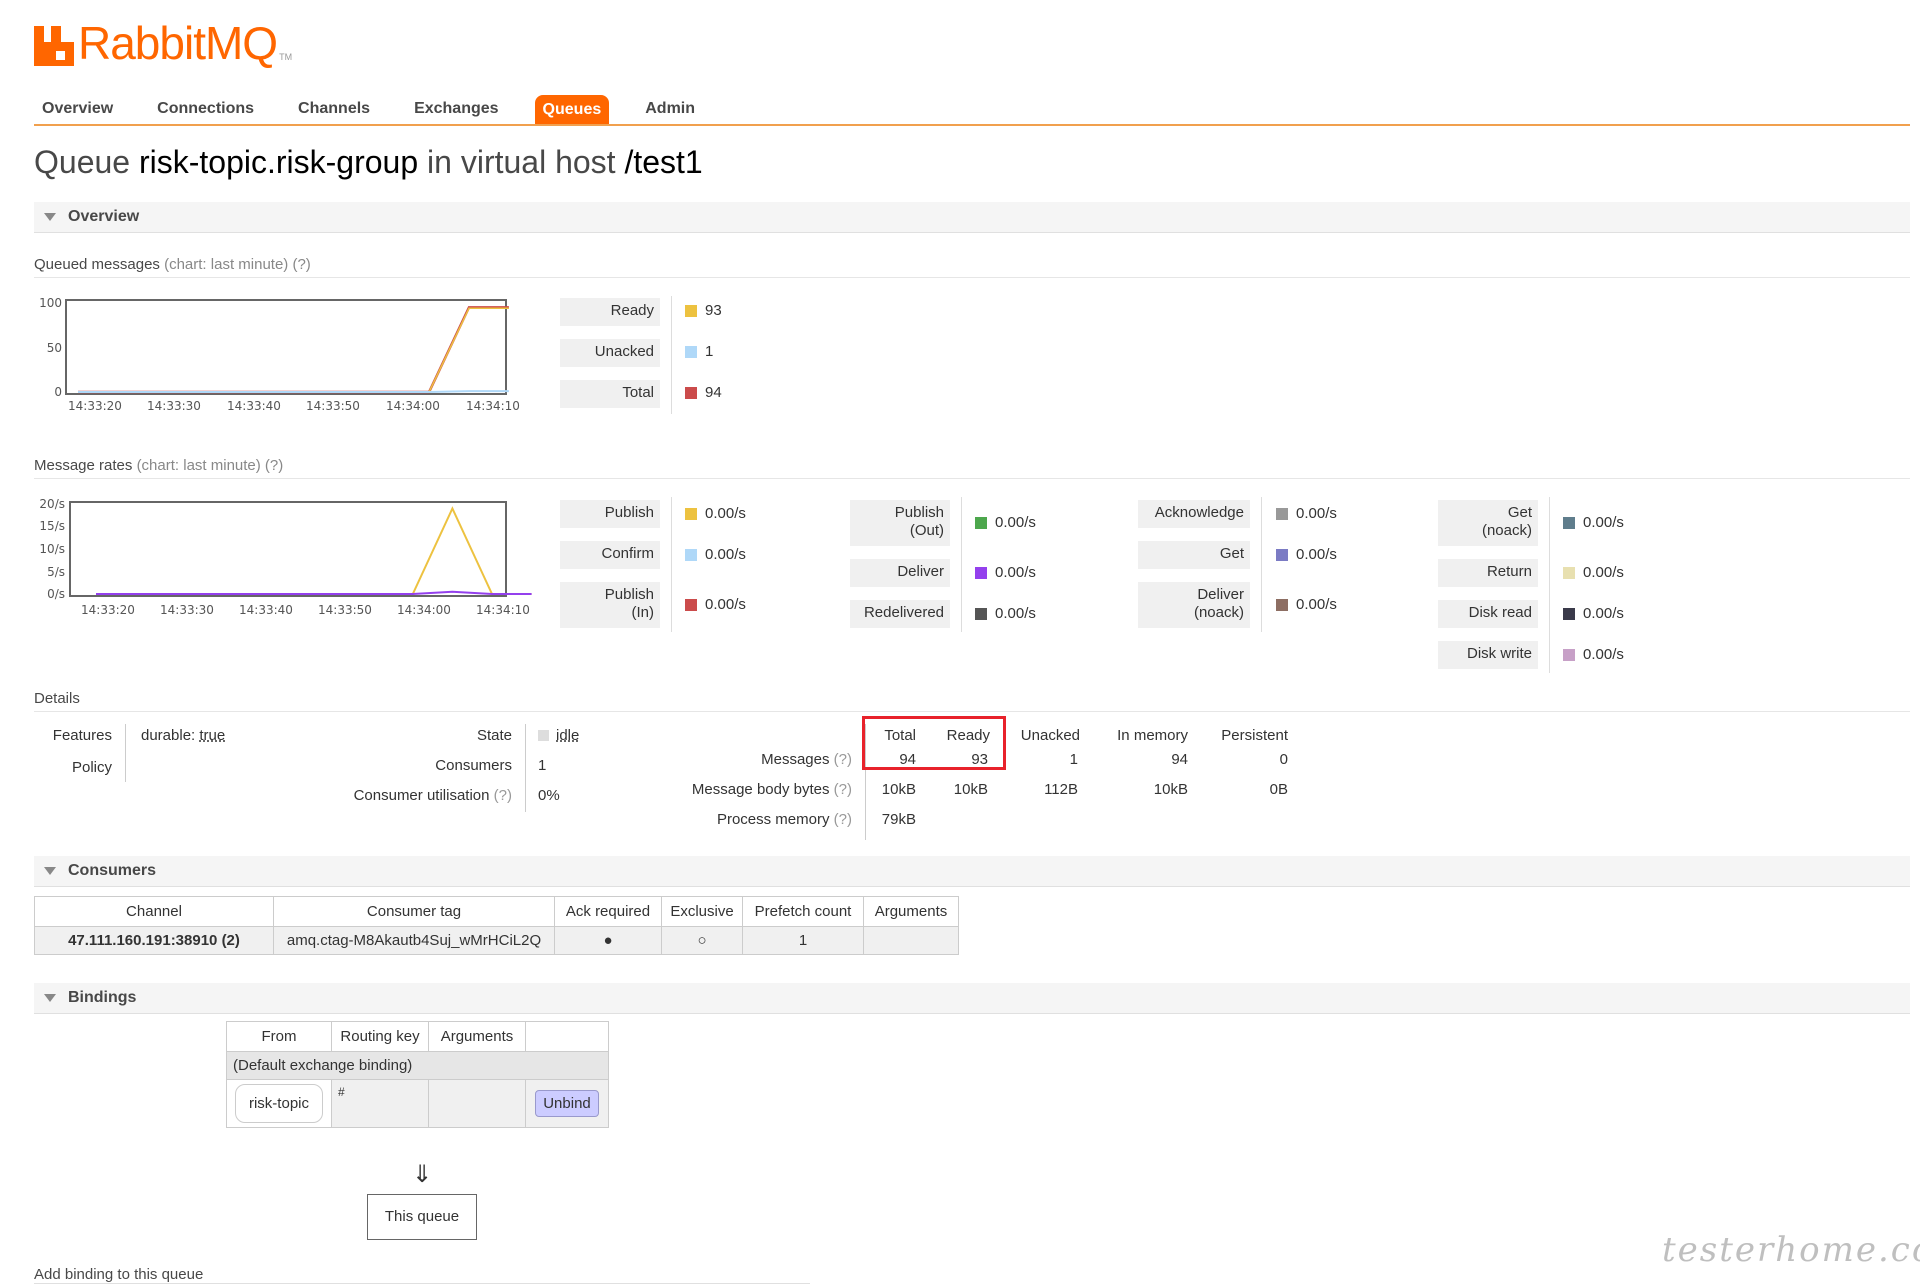 The width and height of the screenshot is (1920, 1285). What do you see at coordinates (972, 871) in the screenshot?
I see `consumers-section-header: Consumers` at bounding box center [972, 871].